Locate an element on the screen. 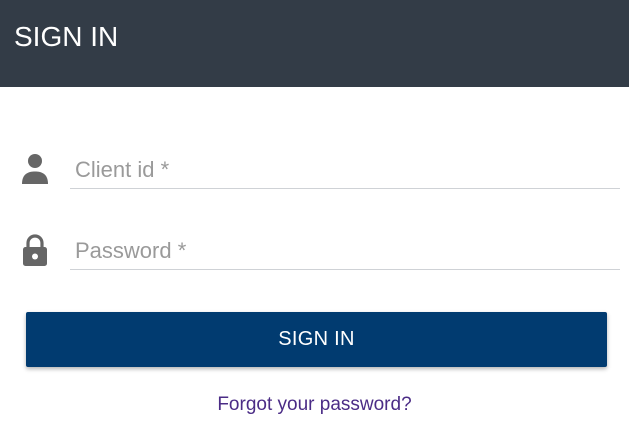 This screenshot has width=629, height=447. page-title: SIGN IN is located at coordinates (66, 36).